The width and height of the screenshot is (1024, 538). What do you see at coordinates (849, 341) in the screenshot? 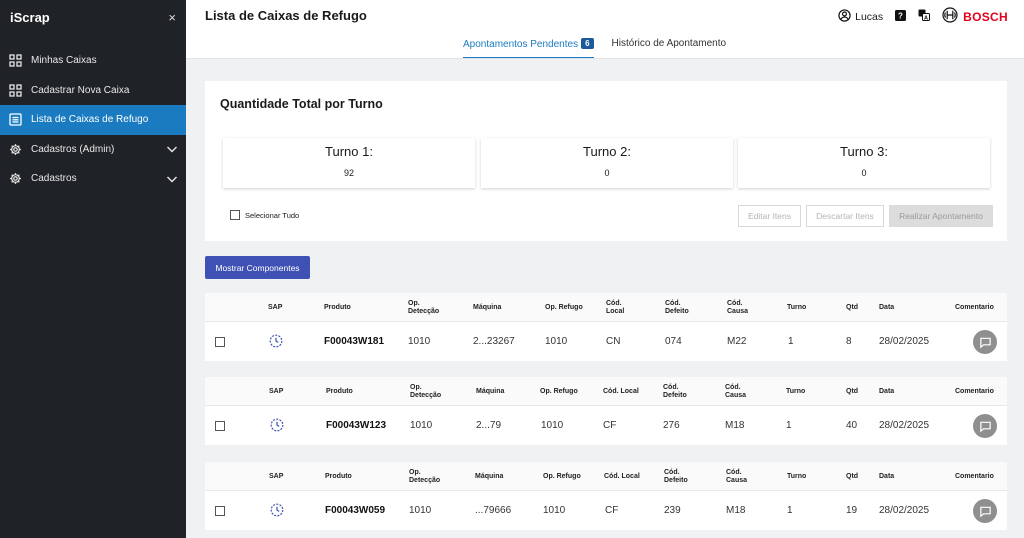
I see `cell-qtd: 8` at bounding box center [849, 341].